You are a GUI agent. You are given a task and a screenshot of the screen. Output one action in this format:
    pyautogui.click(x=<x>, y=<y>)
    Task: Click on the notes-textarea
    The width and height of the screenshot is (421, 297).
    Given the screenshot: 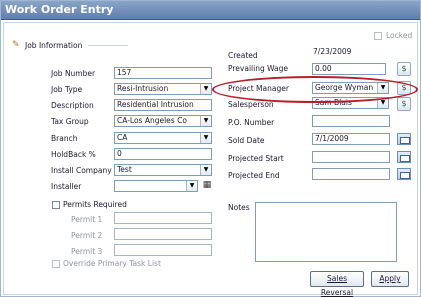 What is the action you would take?
    pyautogui.click(x=326, y=232)
    